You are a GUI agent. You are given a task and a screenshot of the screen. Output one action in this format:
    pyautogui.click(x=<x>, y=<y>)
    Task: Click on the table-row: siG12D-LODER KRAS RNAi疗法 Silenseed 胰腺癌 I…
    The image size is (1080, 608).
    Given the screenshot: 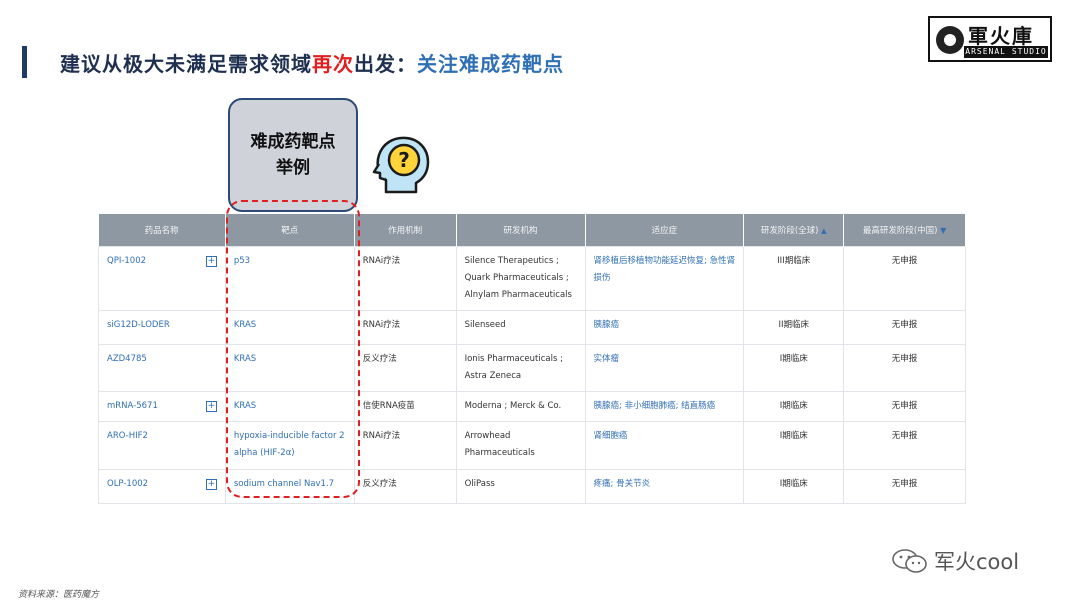 What is the action you would take?
    pyautogui.click(x=532, y=327)
    